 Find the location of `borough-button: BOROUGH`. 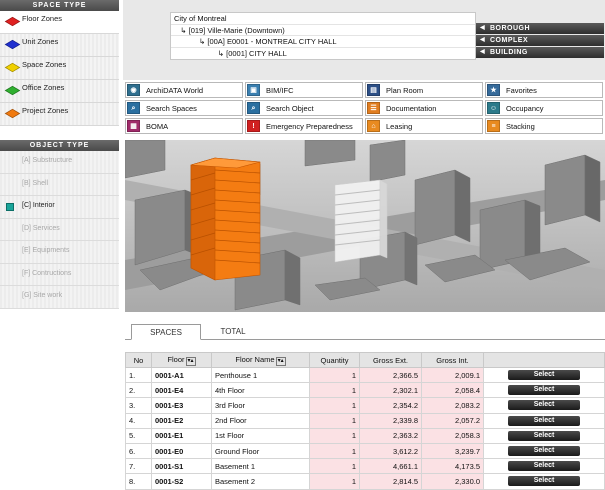

borough-button: BOROUGH is located at coordinates (540, 28).